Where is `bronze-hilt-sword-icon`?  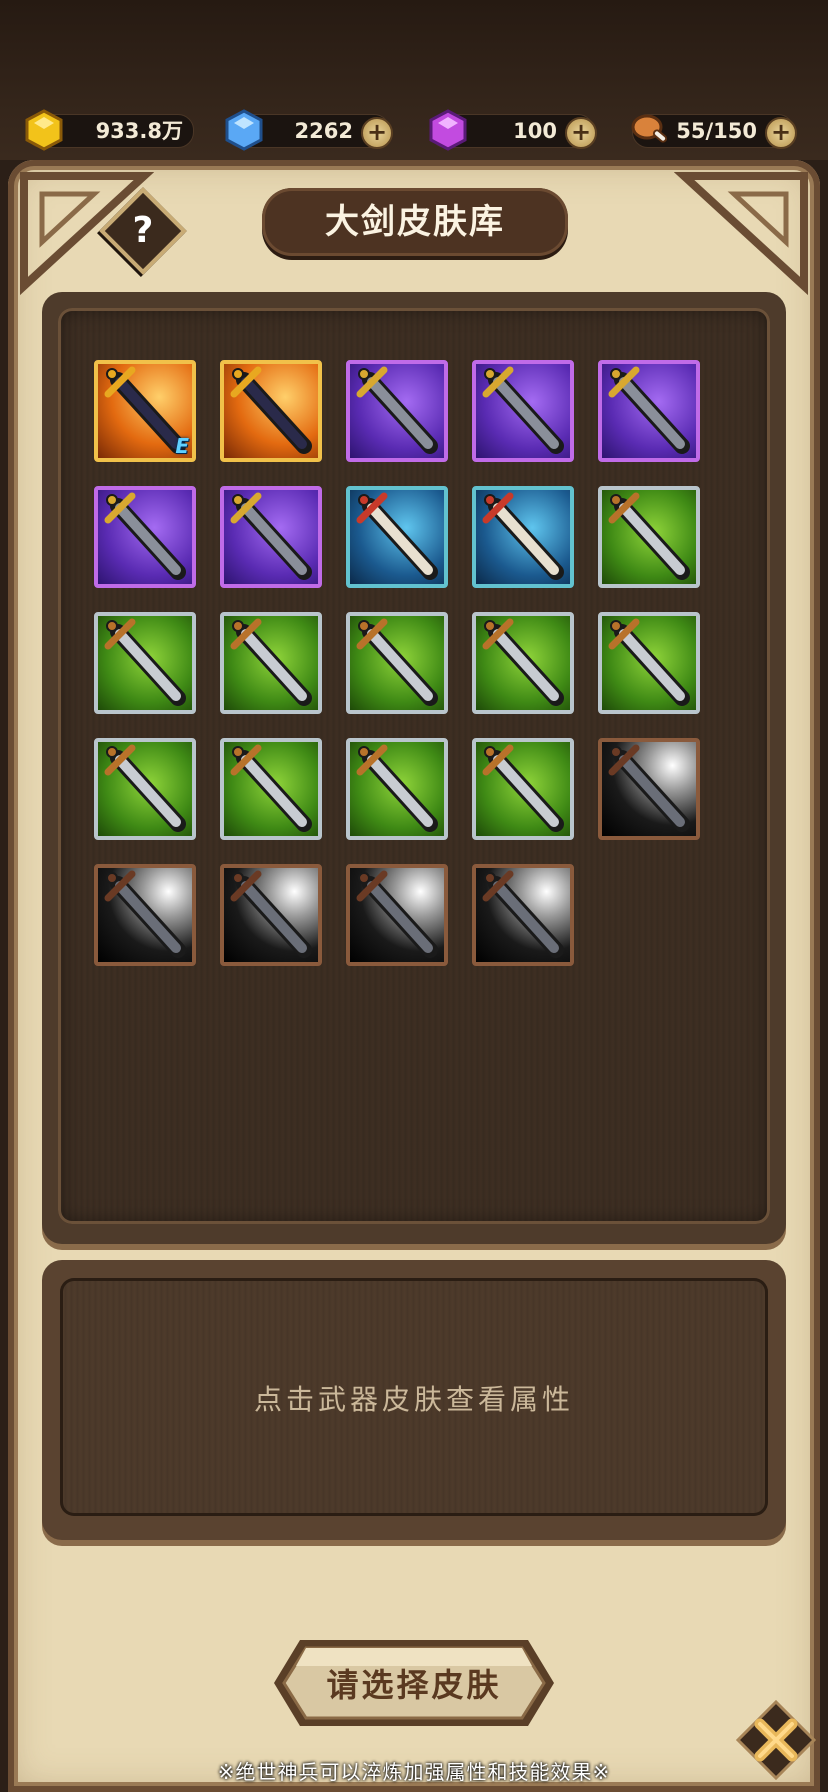 bronze-hilt-sword-icon is located at coordinates (271, 536).